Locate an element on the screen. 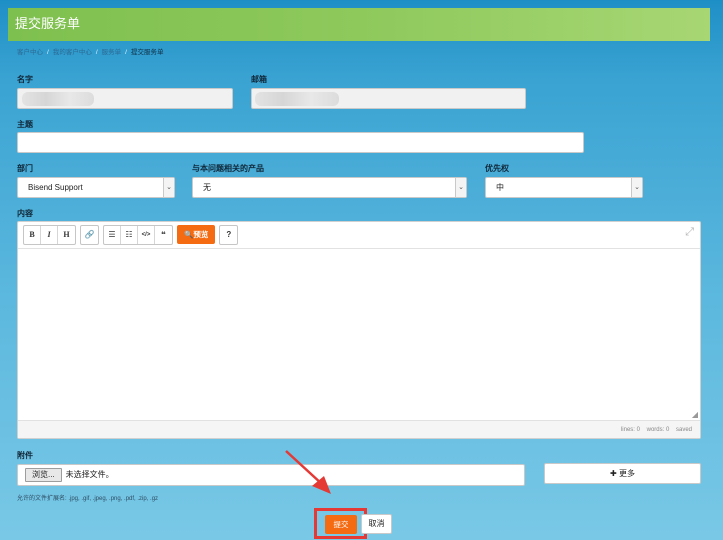  lines-count: lines: 0 is located at coordinates (630, 430).